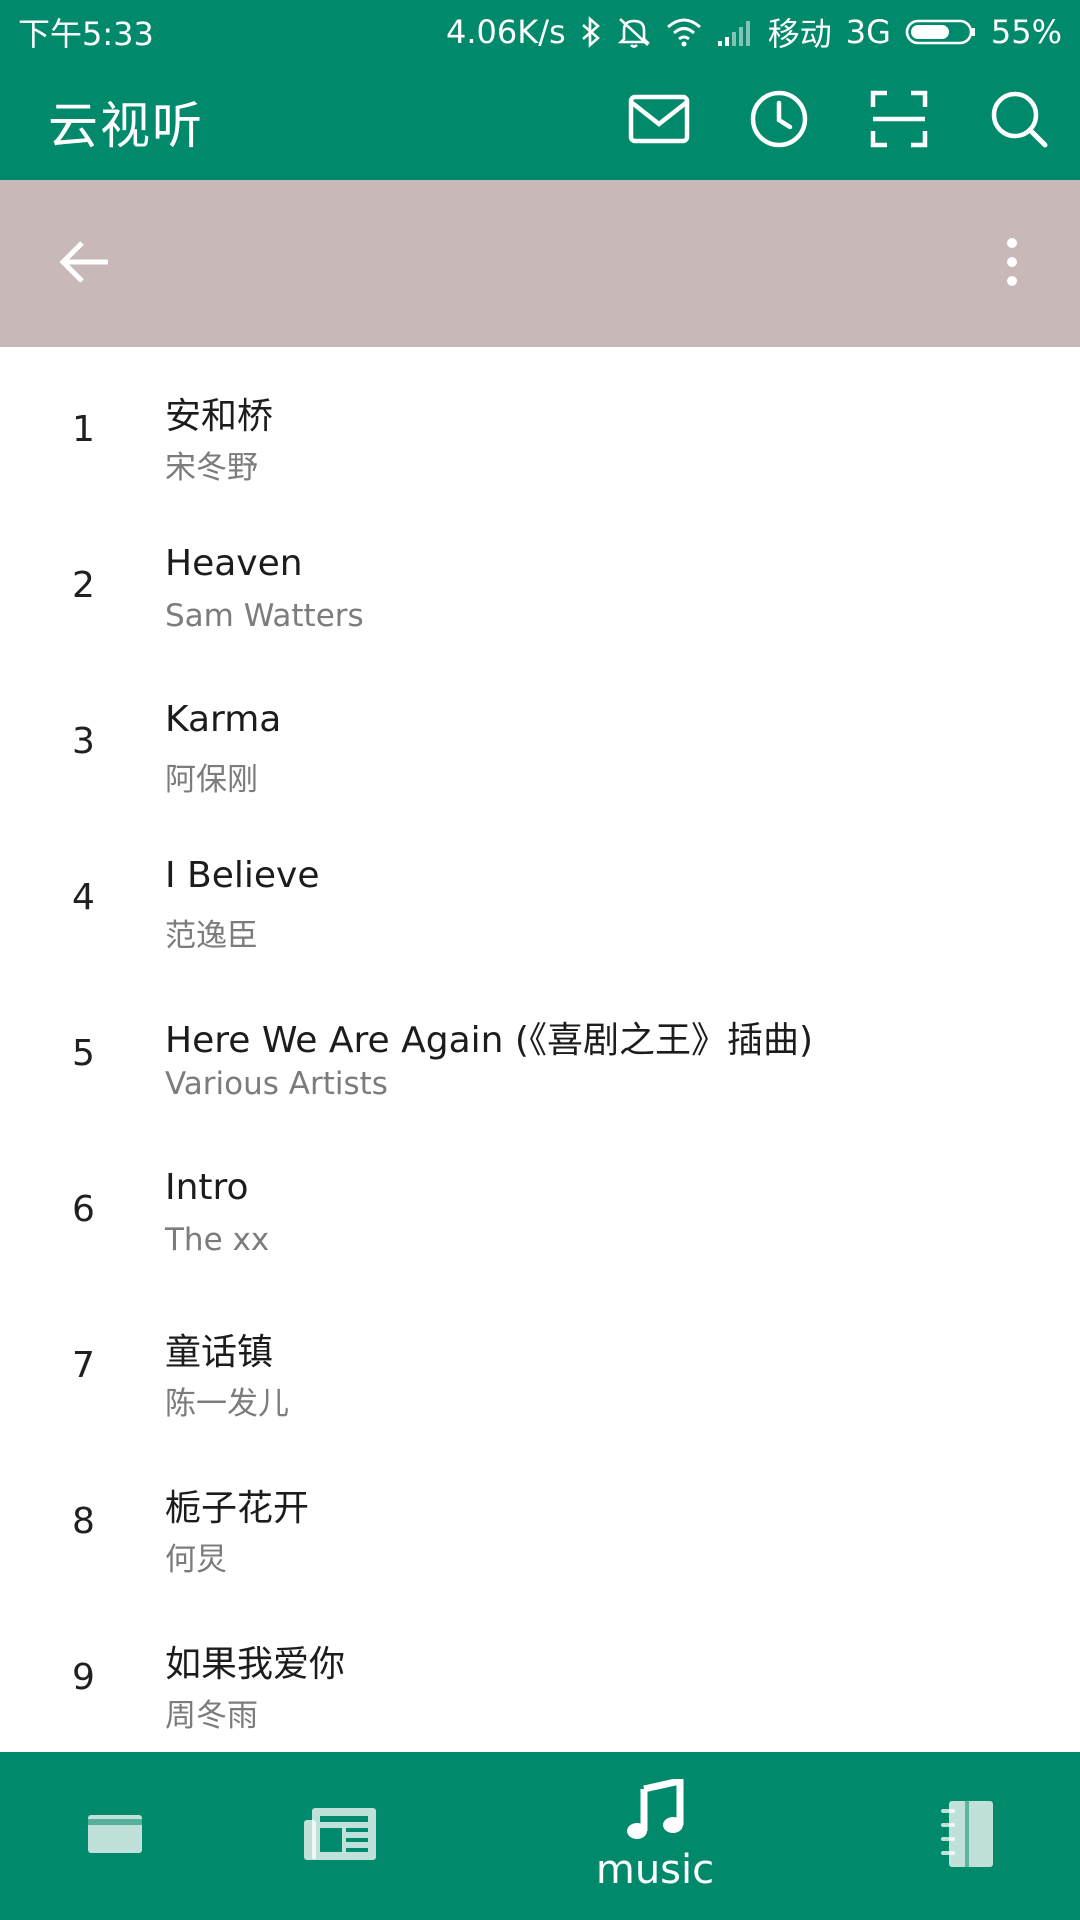  I want to click on tab-music-label: music, so click(655, 1870).